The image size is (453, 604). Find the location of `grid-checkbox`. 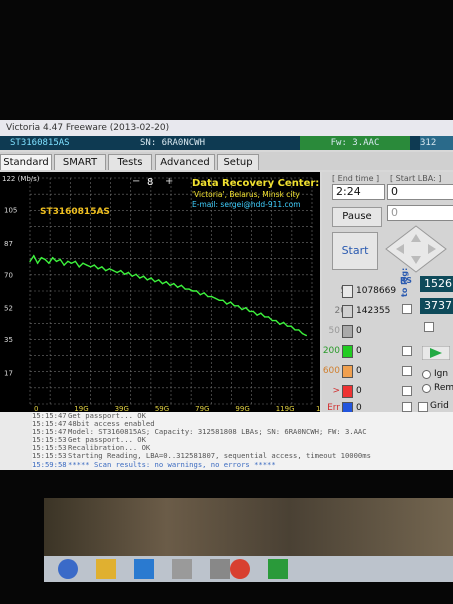

grid-checkbox is located at coordinates (423, 407).